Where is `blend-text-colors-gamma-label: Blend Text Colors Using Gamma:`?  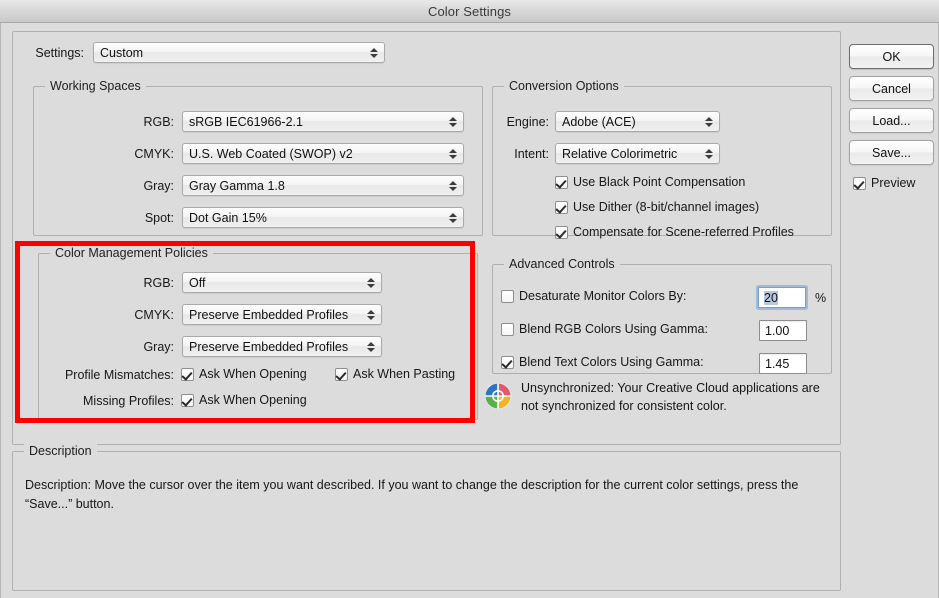 blend-text-colors-gamma-label: Blend Text Colors Using Gamma: is located at coordinates (611, 362).